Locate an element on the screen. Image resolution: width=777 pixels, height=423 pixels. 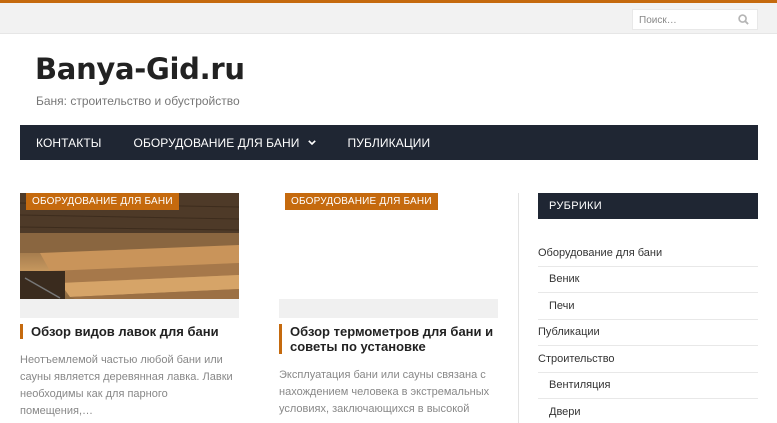
top-bar is located at coordinates (388, 18).